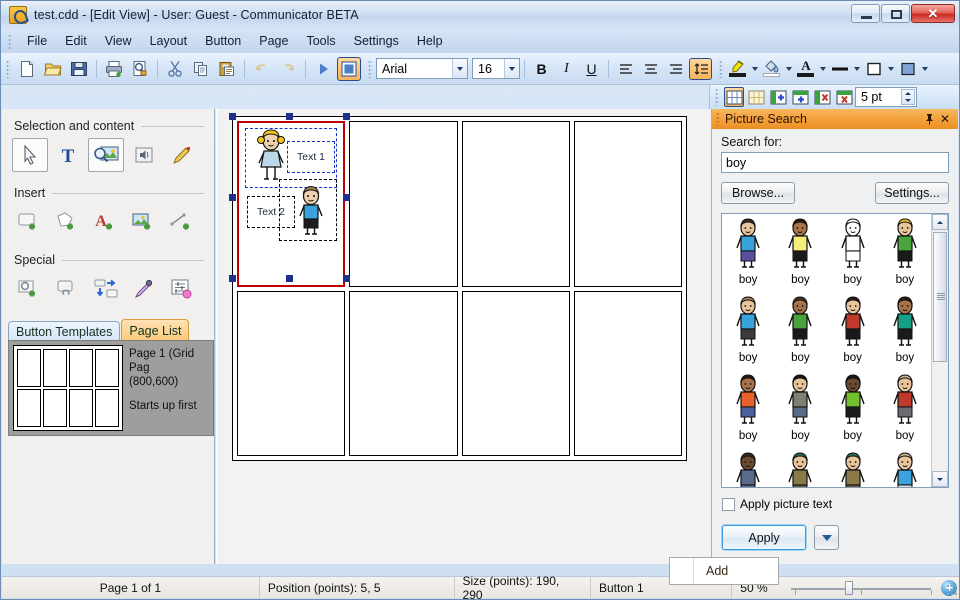 Image resolution: width=960 pixels, height=600 pixels. Describe the element at coordinates (873, 69) in the screenshot. I see `border-color-button` at that location.